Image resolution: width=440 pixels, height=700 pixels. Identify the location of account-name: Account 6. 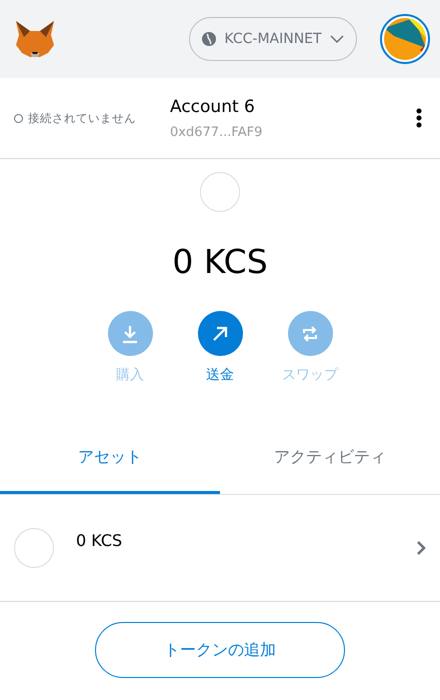
(212, 106).